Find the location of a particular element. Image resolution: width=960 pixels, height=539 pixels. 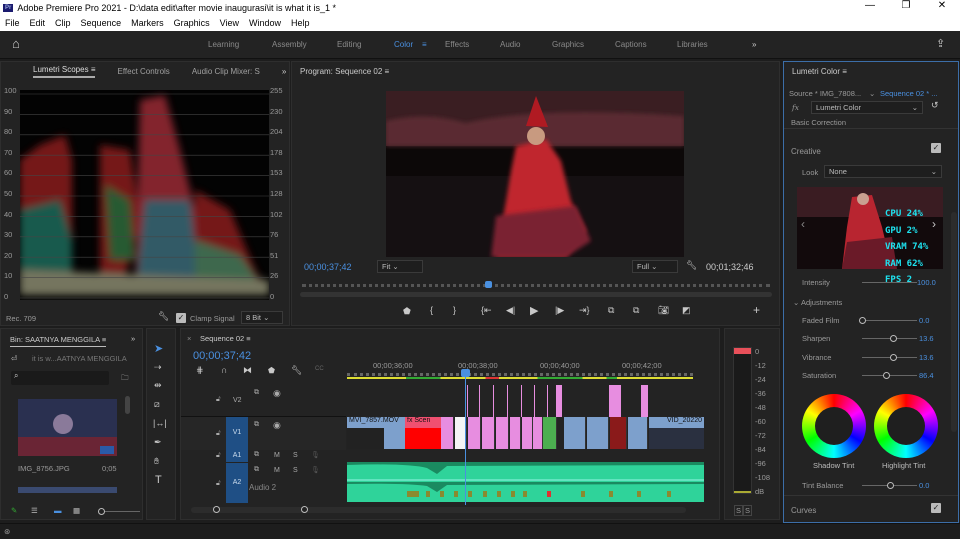

look-preview-thumbnail is located at coordinates (870, 228).